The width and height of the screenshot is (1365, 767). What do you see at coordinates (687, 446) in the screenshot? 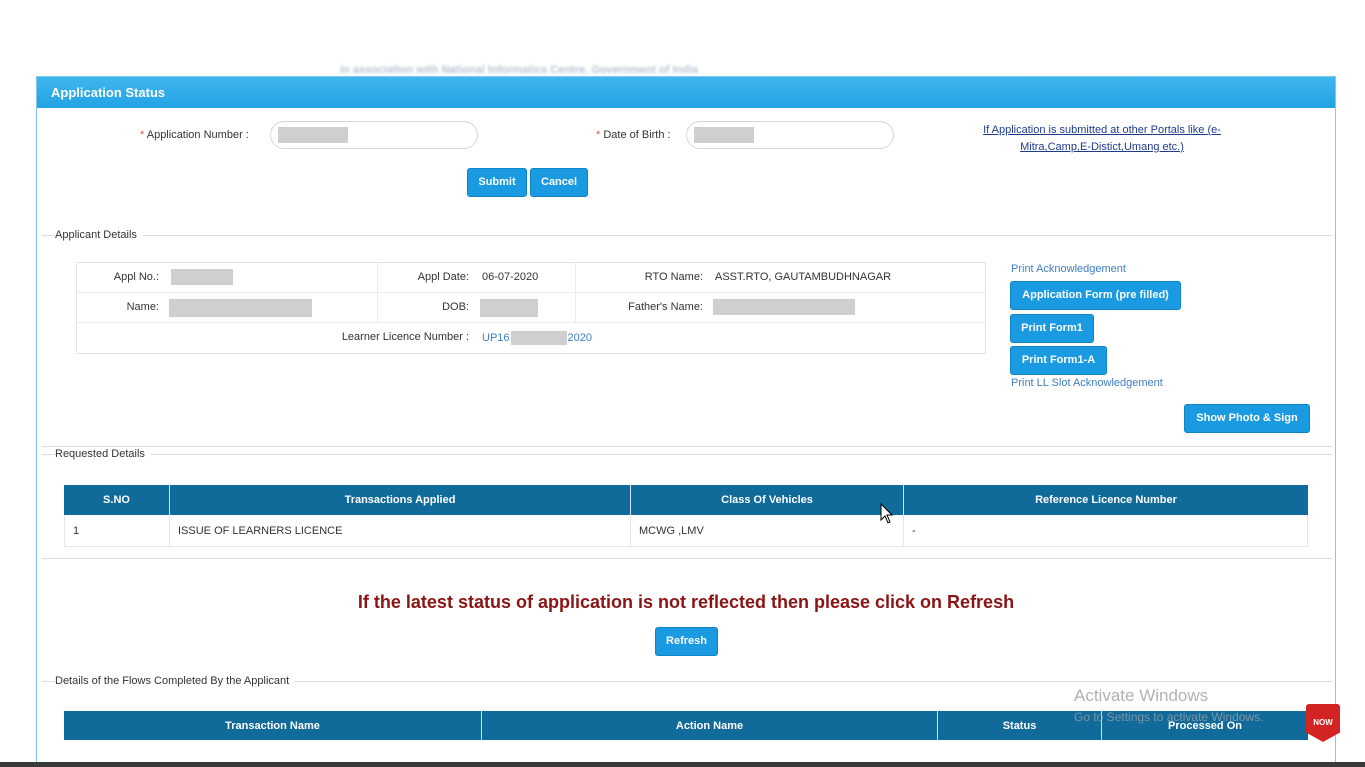
I see `requested-fieldset-top` at bounding box center [687, 446].